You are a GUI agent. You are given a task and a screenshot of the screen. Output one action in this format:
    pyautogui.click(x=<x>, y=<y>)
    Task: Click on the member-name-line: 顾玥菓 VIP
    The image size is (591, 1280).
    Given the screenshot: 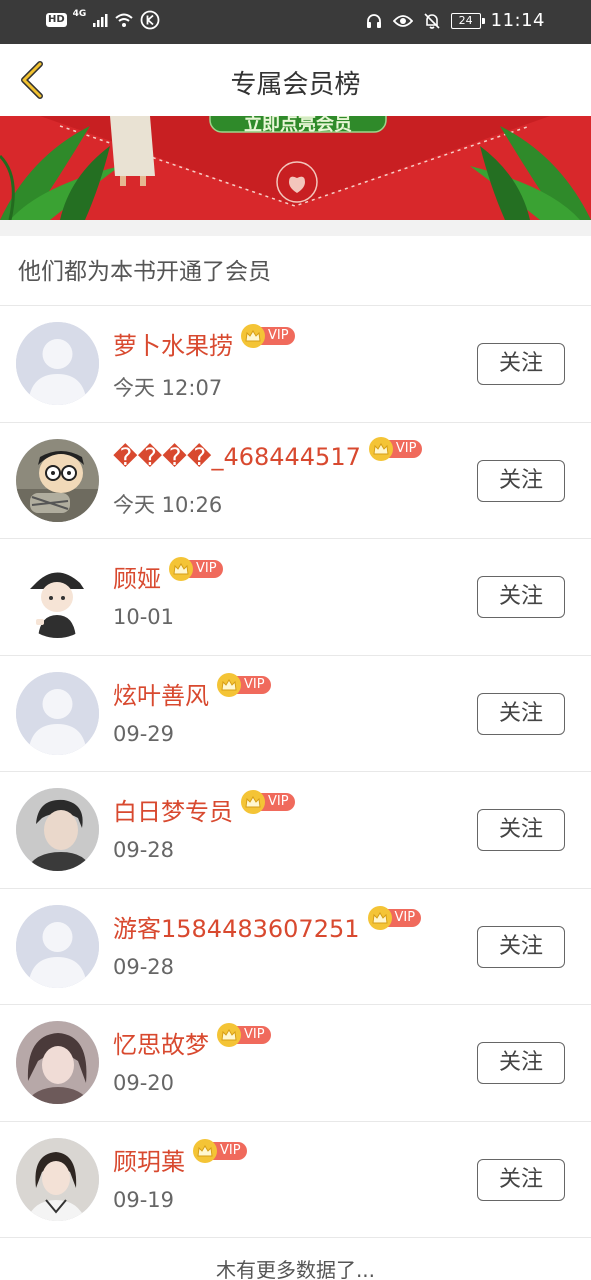 What is the action you would take?
    pyautogui.click(x=180, y=1158)
    